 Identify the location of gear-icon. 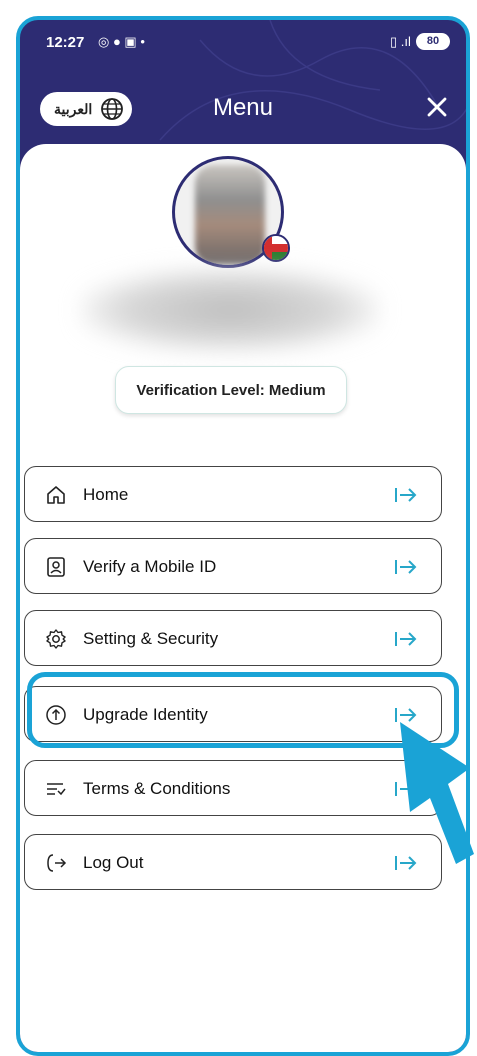
(56, 639).